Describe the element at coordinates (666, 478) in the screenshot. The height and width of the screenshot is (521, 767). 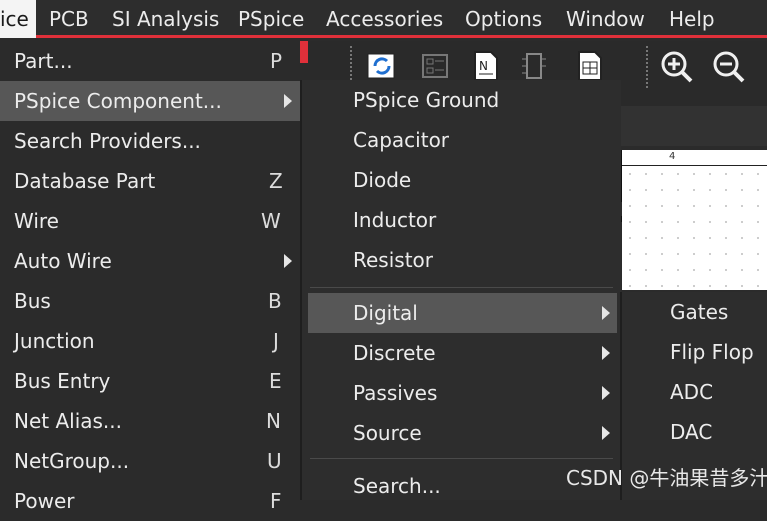
I see `watermark: CSDN @牛油果昔多汁` at that location.